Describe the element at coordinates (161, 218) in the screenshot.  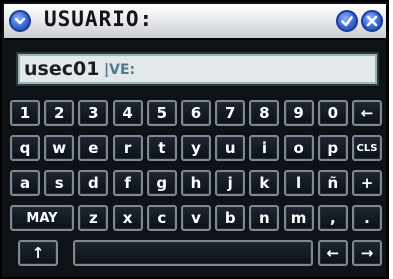
I see `key-c: c` at that location.